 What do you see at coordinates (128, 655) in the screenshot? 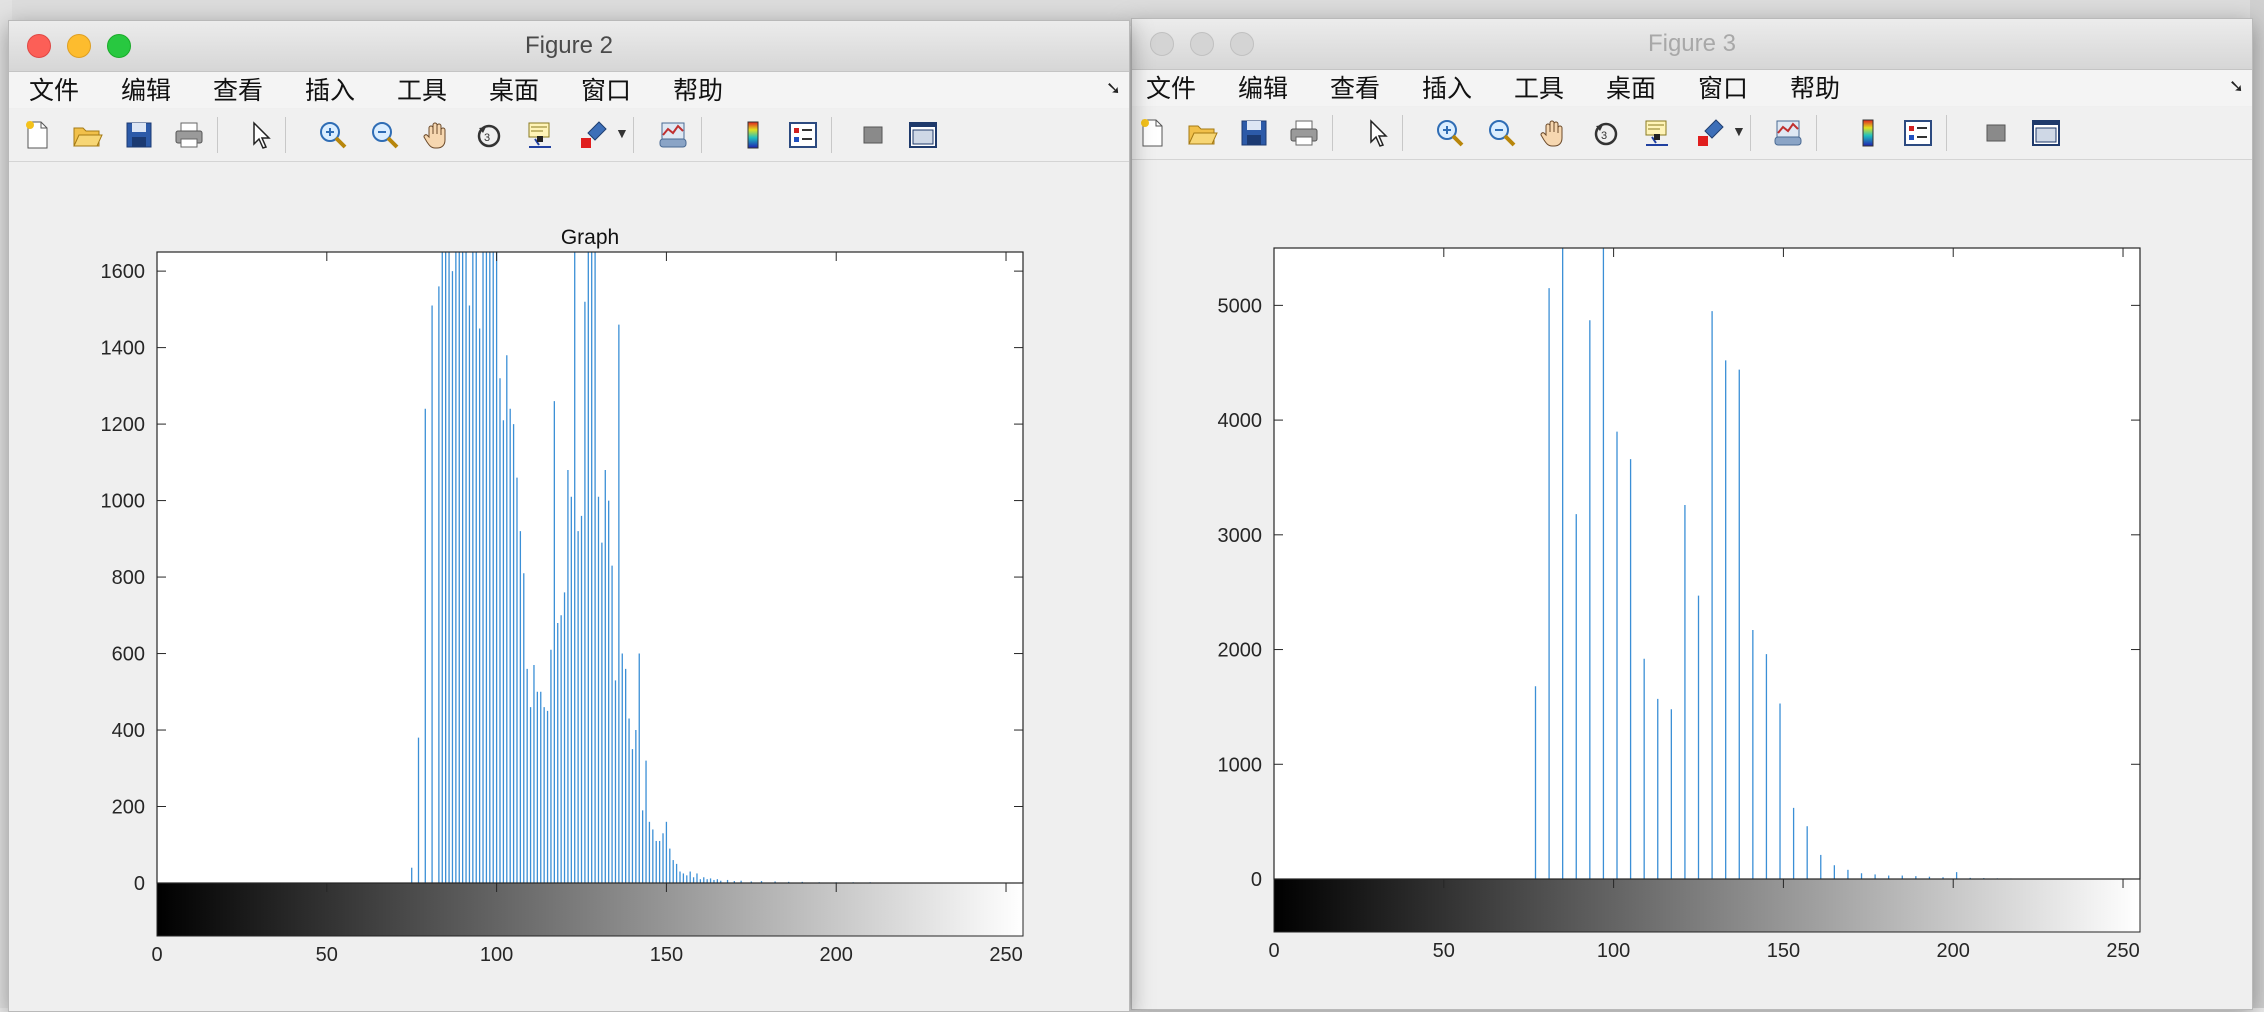
I see `y-tick-label: 600` at bounding box center [128, 655].